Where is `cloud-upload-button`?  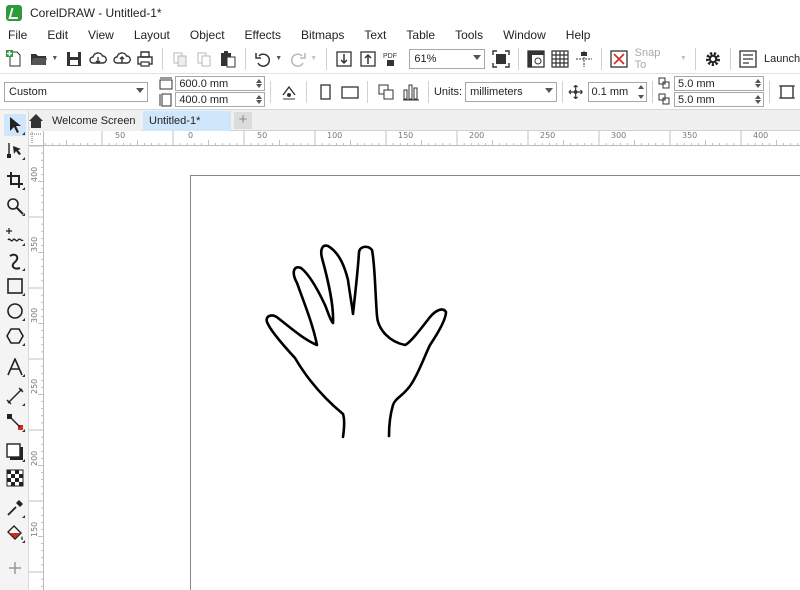 cloud-upload-button is located at coordinates (122, 59).